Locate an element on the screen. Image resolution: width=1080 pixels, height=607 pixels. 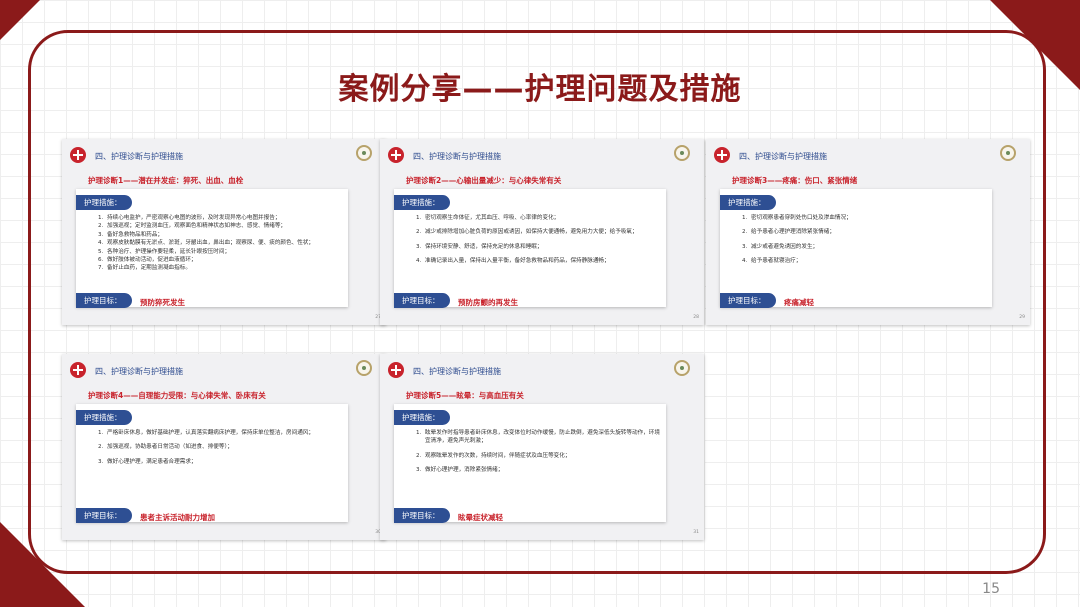
page-title: 案例分享——护理问题及措施 is located at coordinates (540, 89).